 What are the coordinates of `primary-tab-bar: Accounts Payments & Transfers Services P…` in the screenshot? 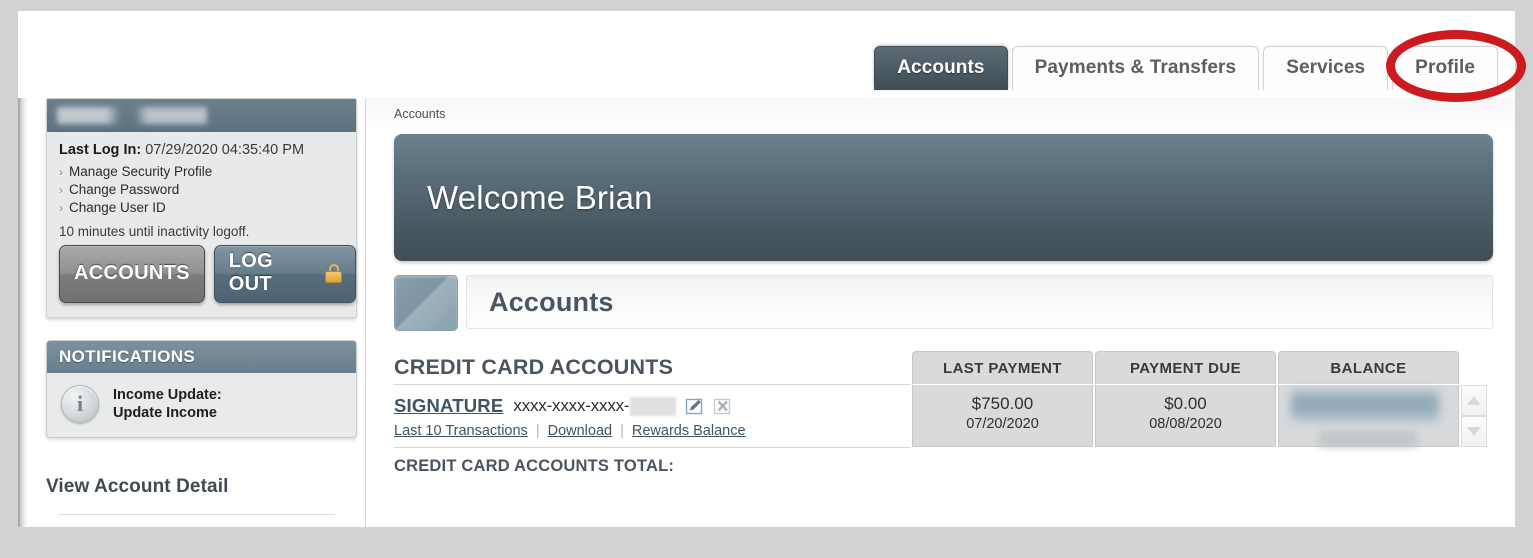 It's located at (766, 79).